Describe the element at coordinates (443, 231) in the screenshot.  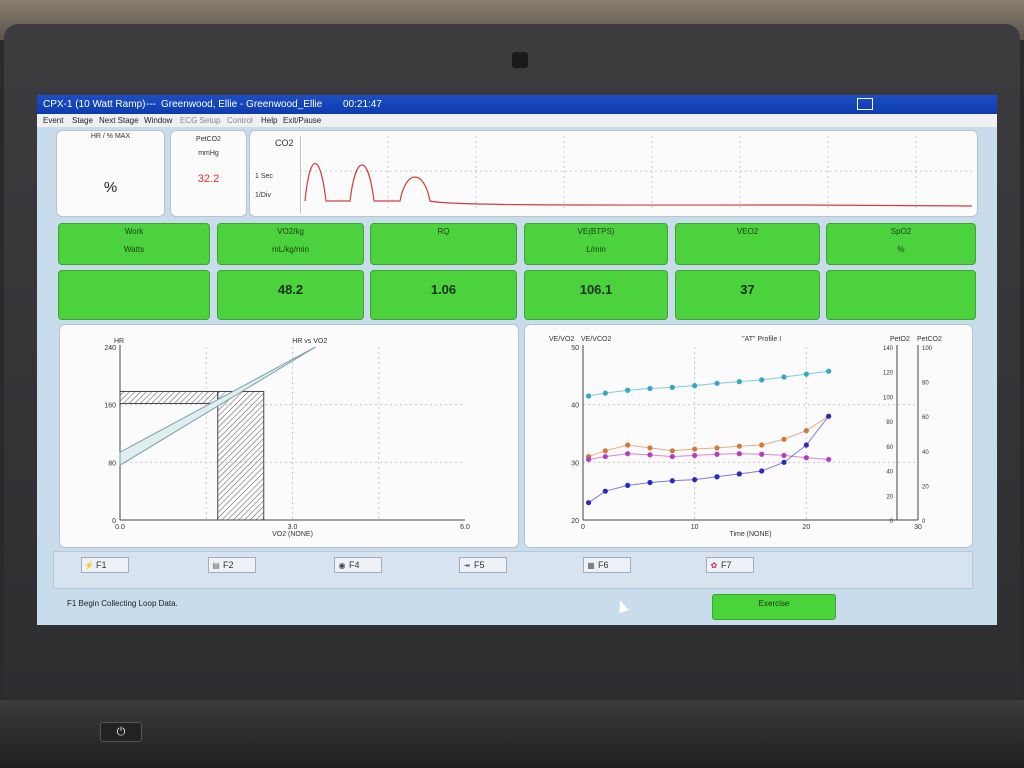
I see `rq-label: RQ` at that location.